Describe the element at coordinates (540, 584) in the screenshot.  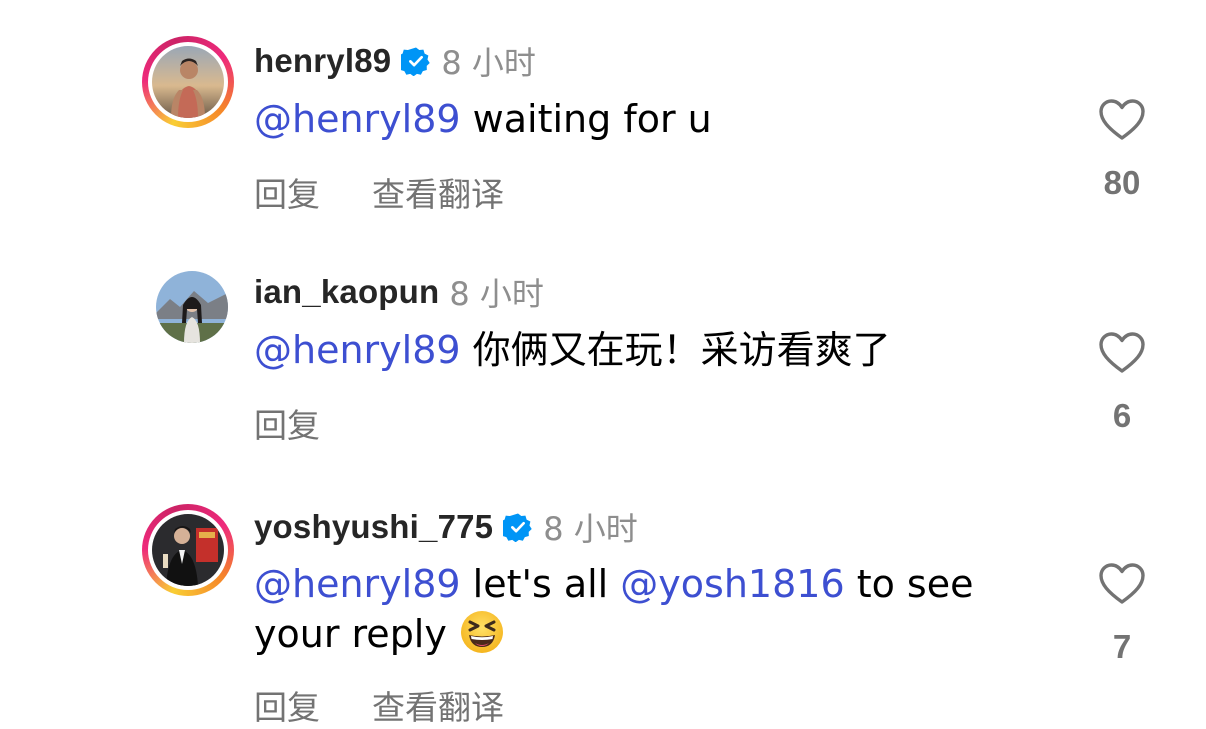
I see `comment-text-body: let's all` at that location.